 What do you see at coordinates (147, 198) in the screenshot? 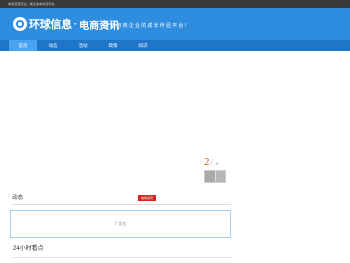
I see `section-badge: 电商资讯` at bounding box center [147, 198].